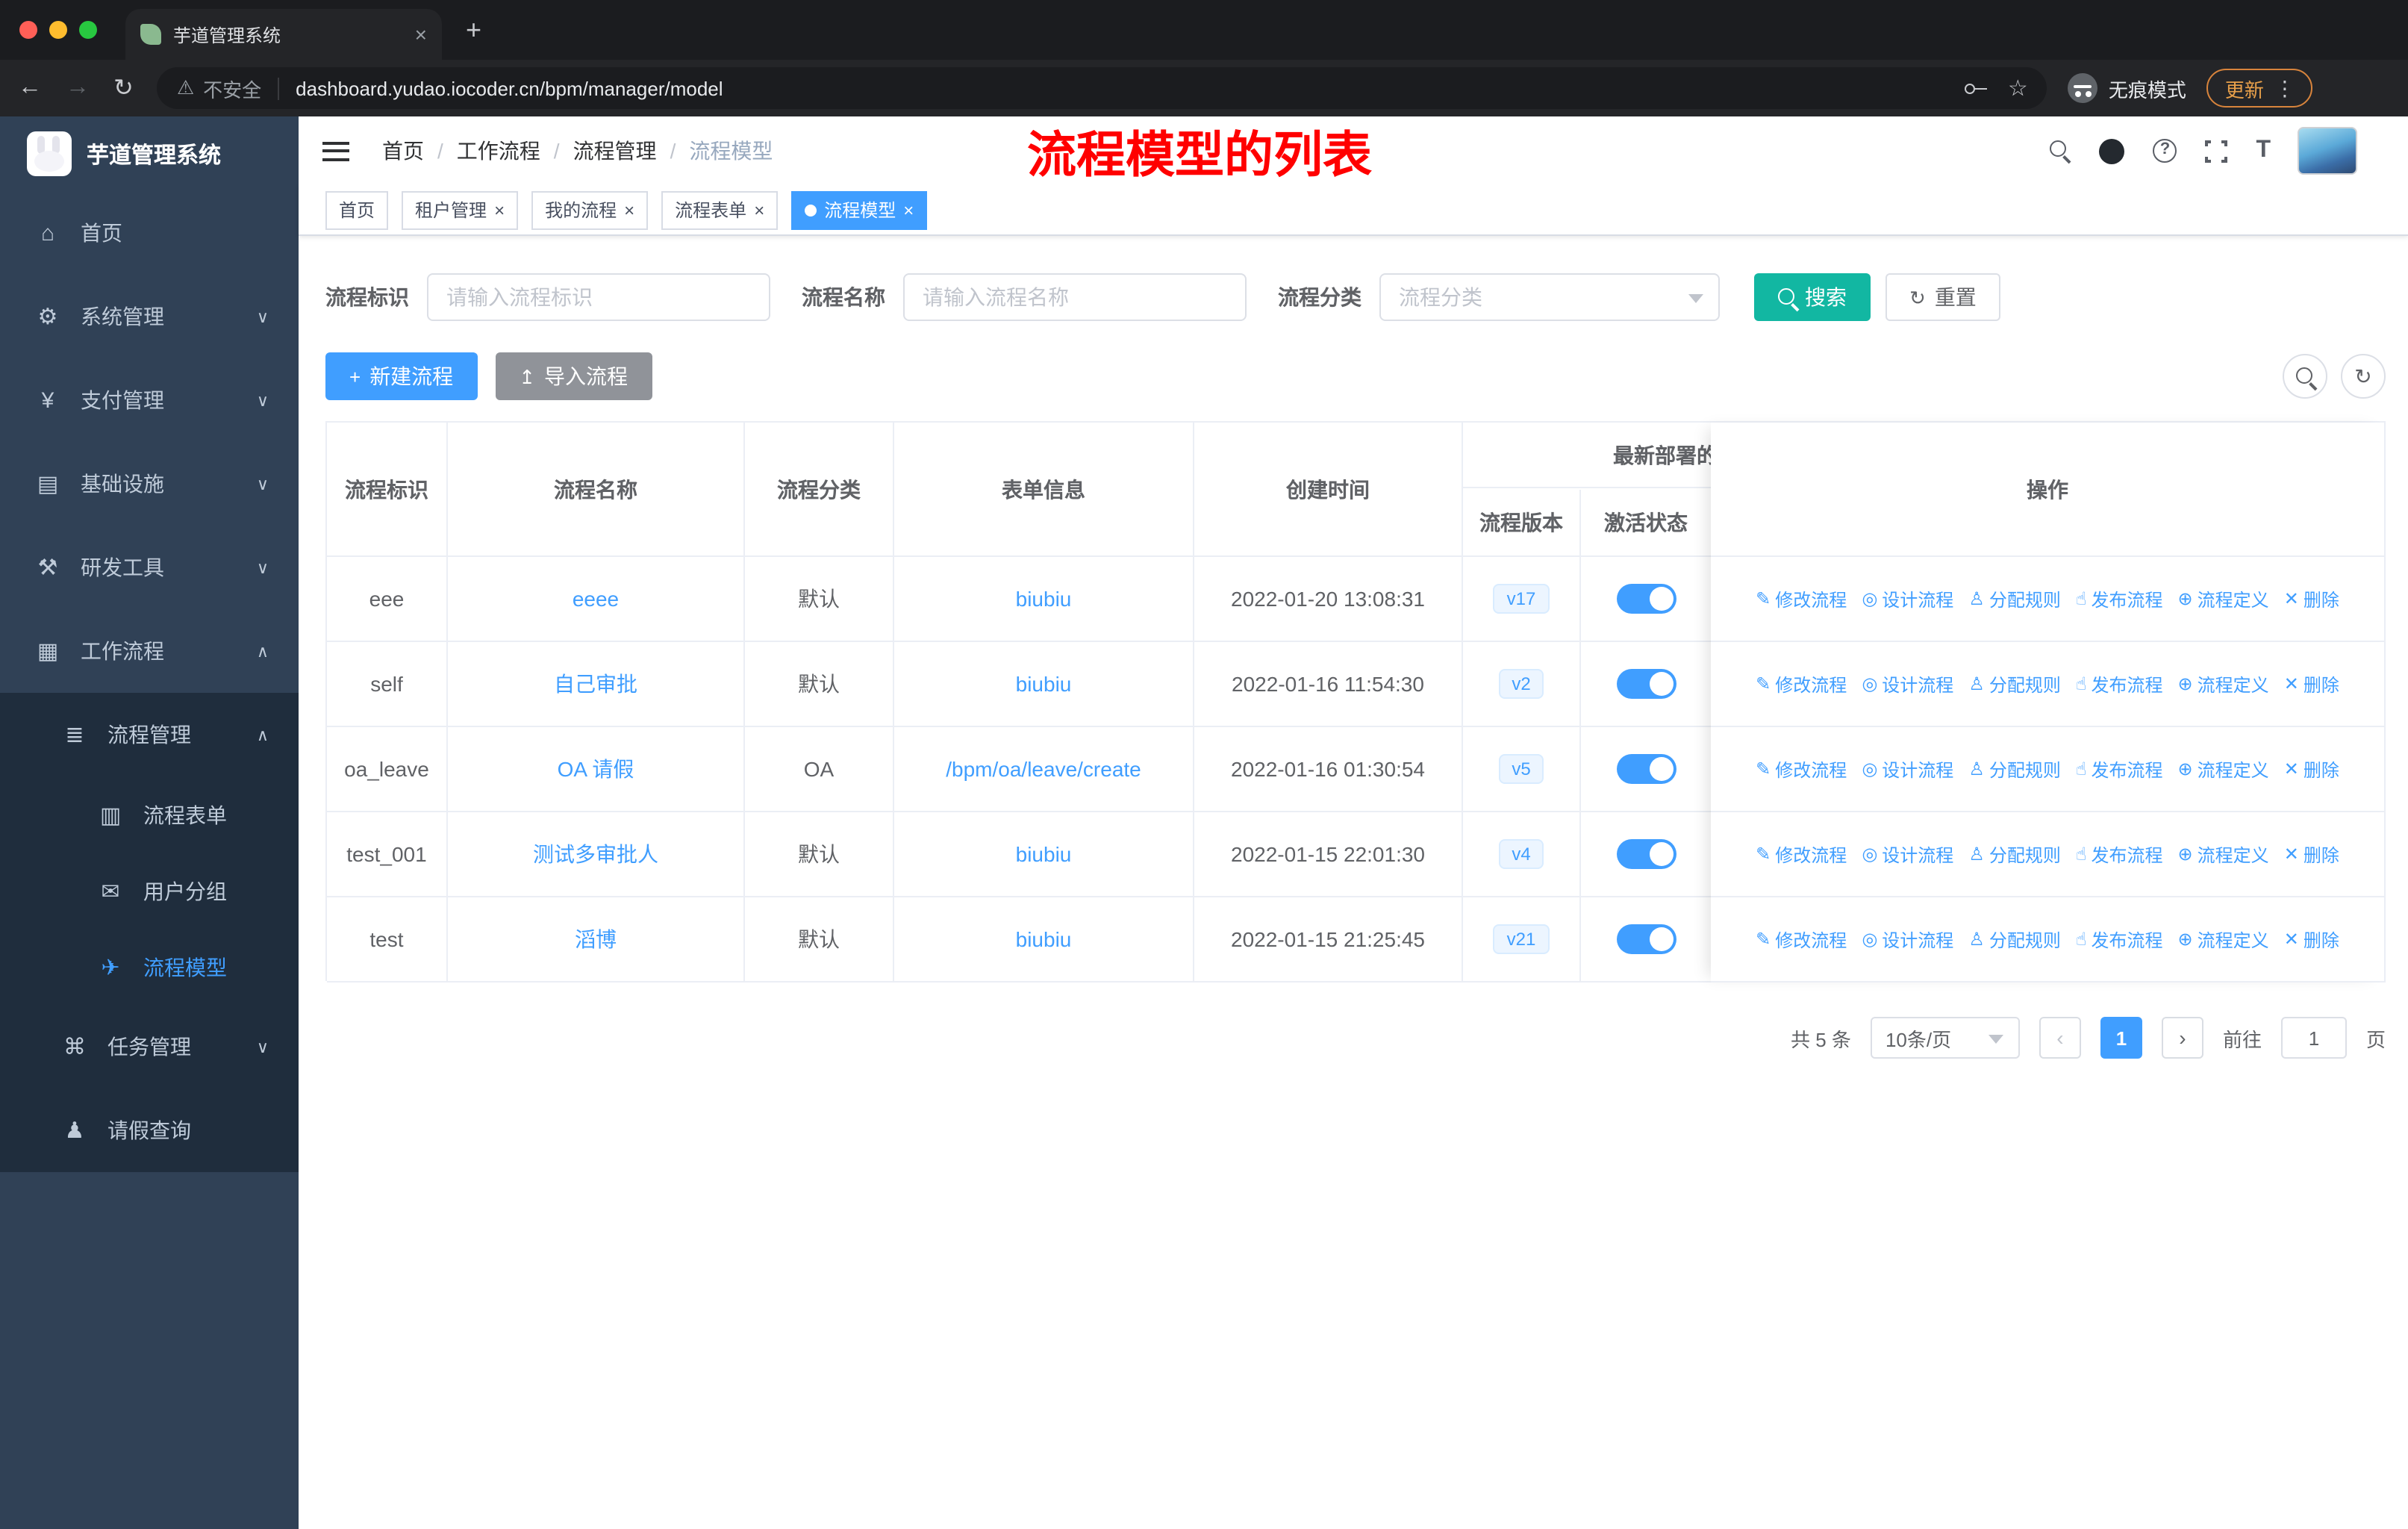 This screenshot has width=2408, height=1529. What do you see at coordinates (421, 34) in the screenshot?
I see `tab-close-icon: ×` at bounding box center [421, 34].